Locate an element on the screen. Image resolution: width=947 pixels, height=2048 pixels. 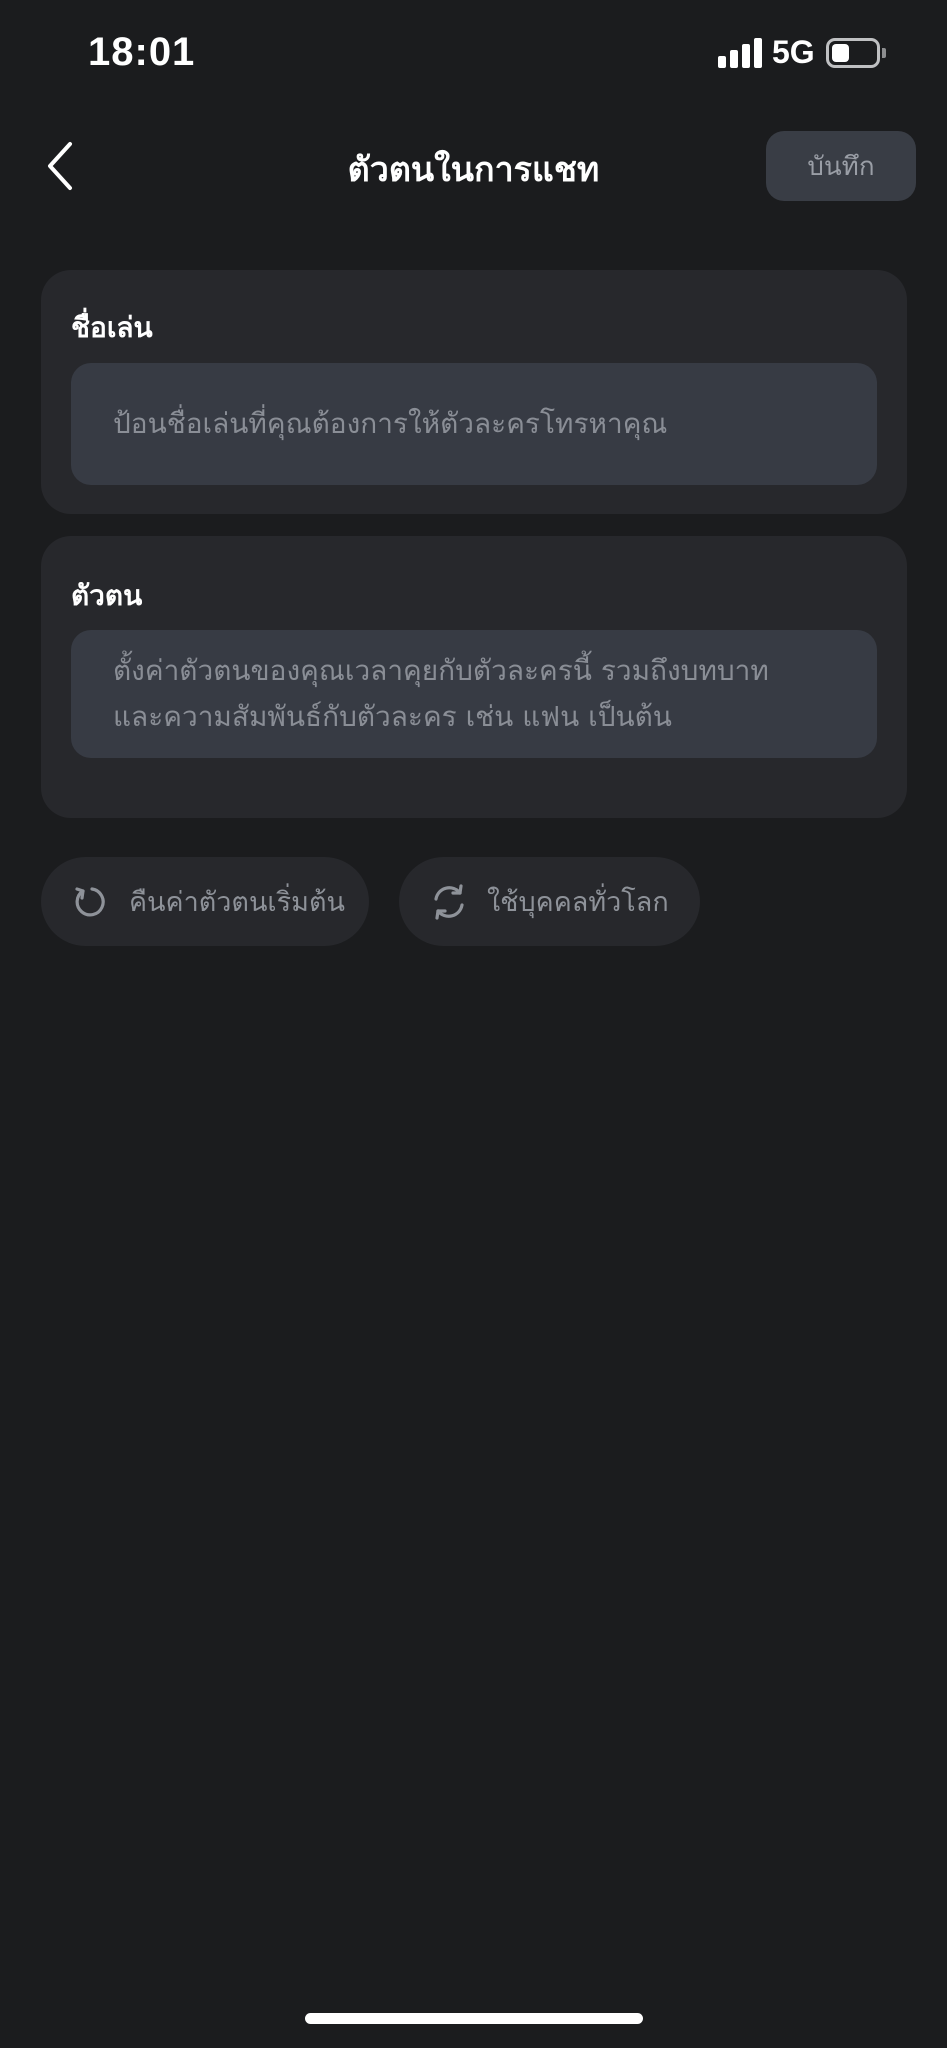
home-indicator is located at coordinates (474, 2018).